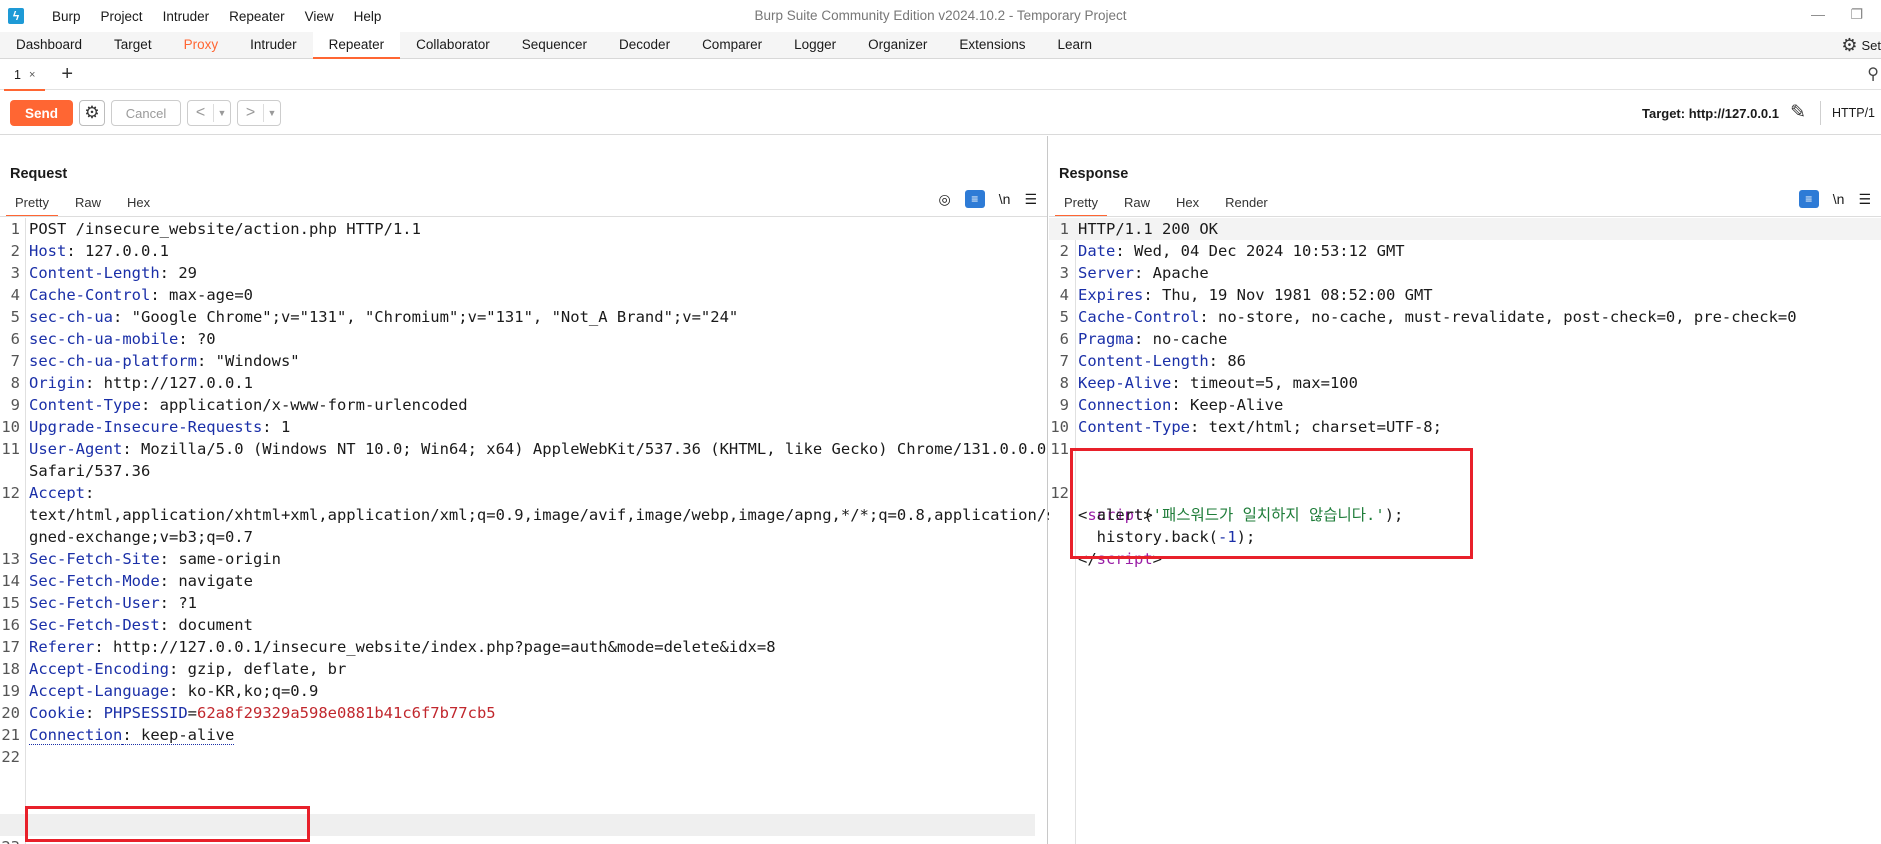 Image resolution: width=1881 pixels, height=844 pixels. I want to click on cookie-name: PHPSESSID, so click(145, 713).